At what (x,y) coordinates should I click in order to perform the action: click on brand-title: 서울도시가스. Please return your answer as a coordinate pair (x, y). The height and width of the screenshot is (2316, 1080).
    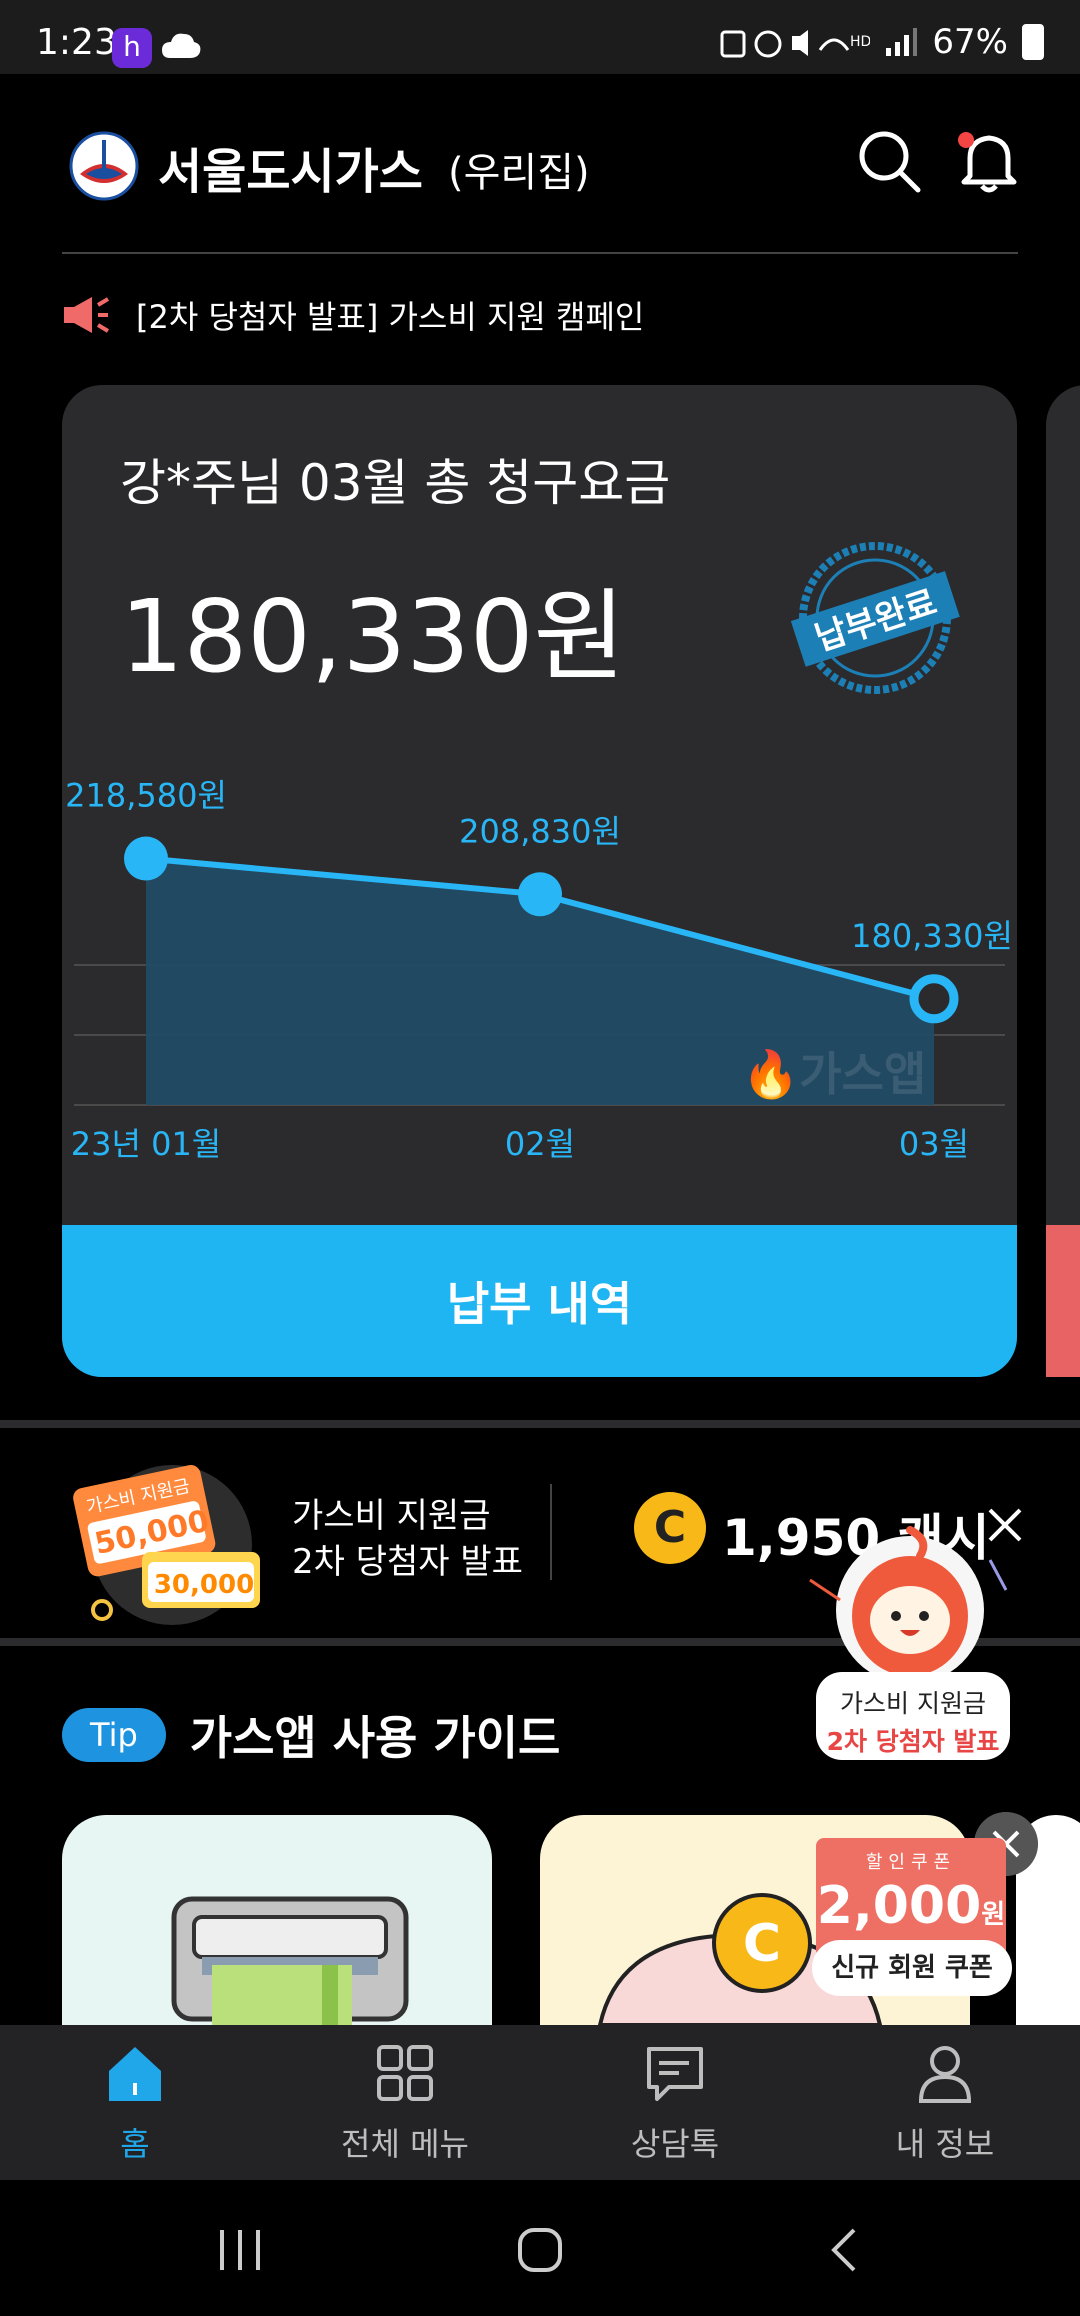
    Looking at the image, I should click on (290, 172).